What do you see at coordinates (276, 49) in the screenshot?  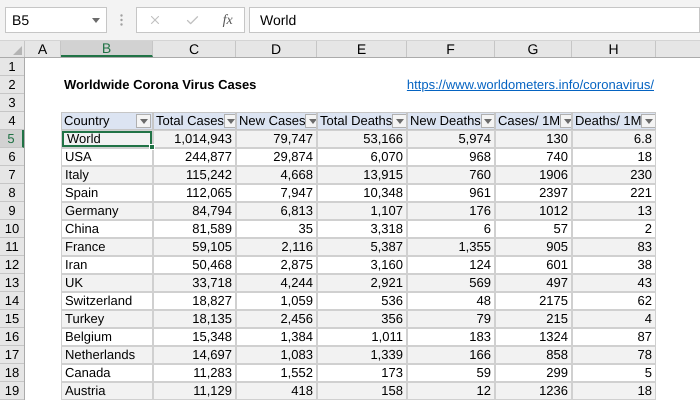 I see `column-header: D` at bounding box center [276, 49].